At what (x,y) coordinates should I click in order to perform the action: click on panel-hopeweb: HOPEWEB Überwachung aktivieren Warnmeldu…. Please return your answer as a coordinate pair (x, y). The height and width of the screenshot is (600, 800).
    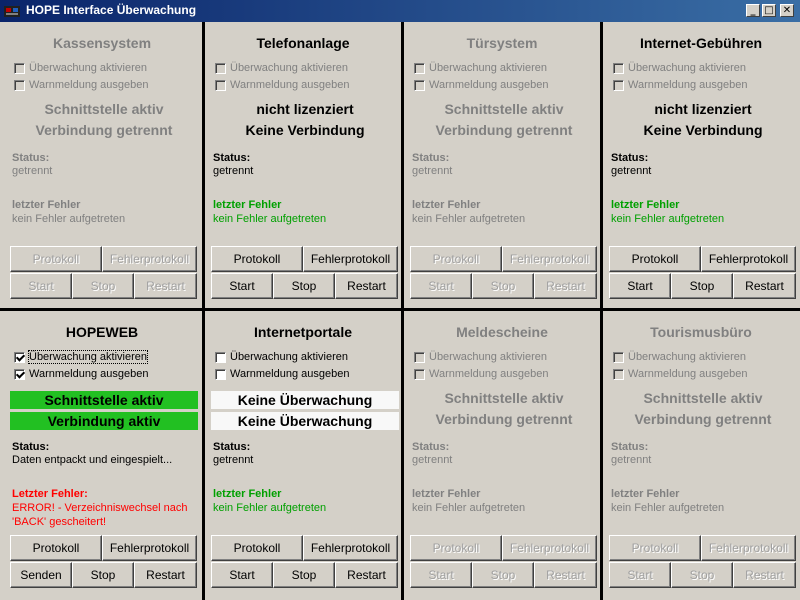
    Looking at the image, I should click on (102, 454).